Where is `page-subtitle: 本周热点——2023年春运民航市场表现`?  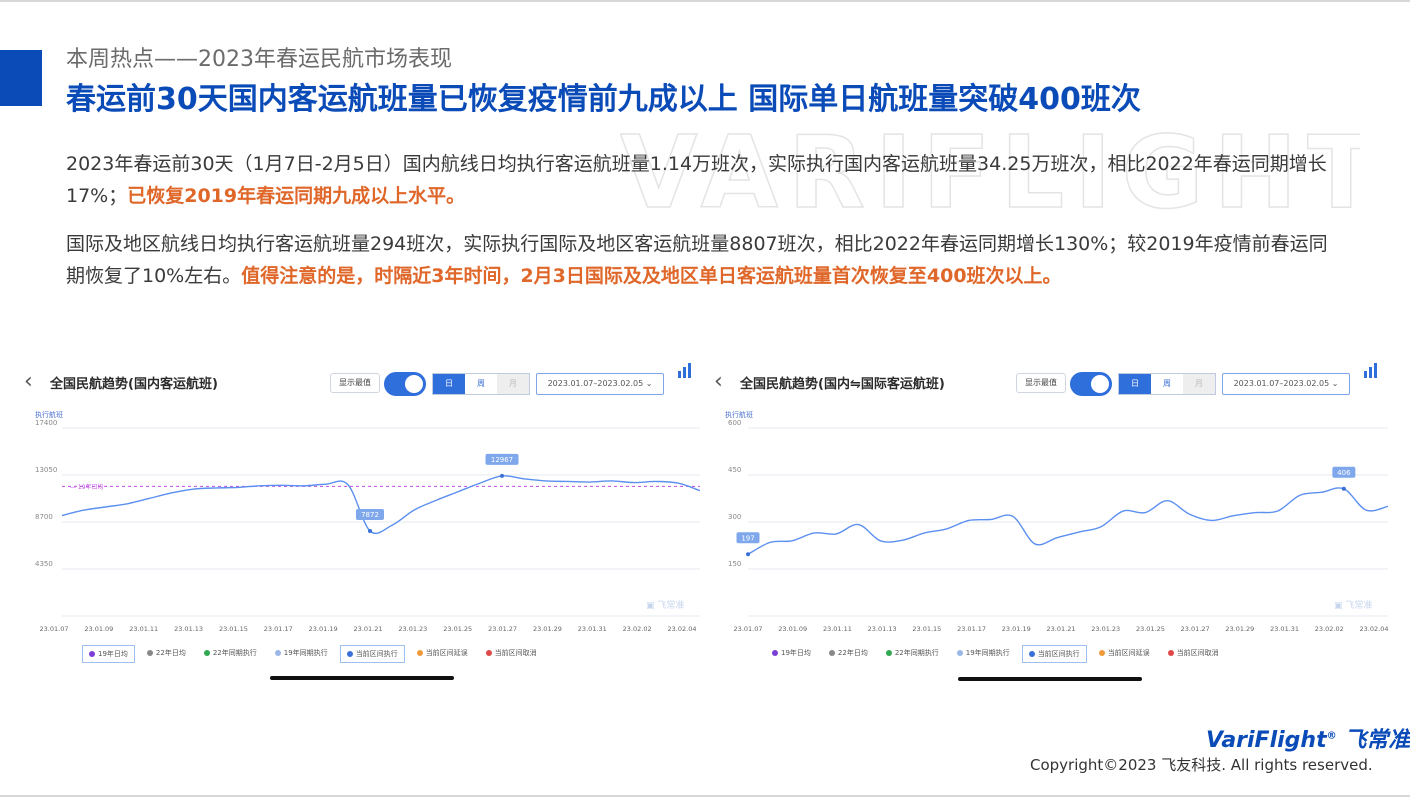
page-subtitle: 本周热点——2023年春运民航市场表现 is located at coordinates (259, 59).